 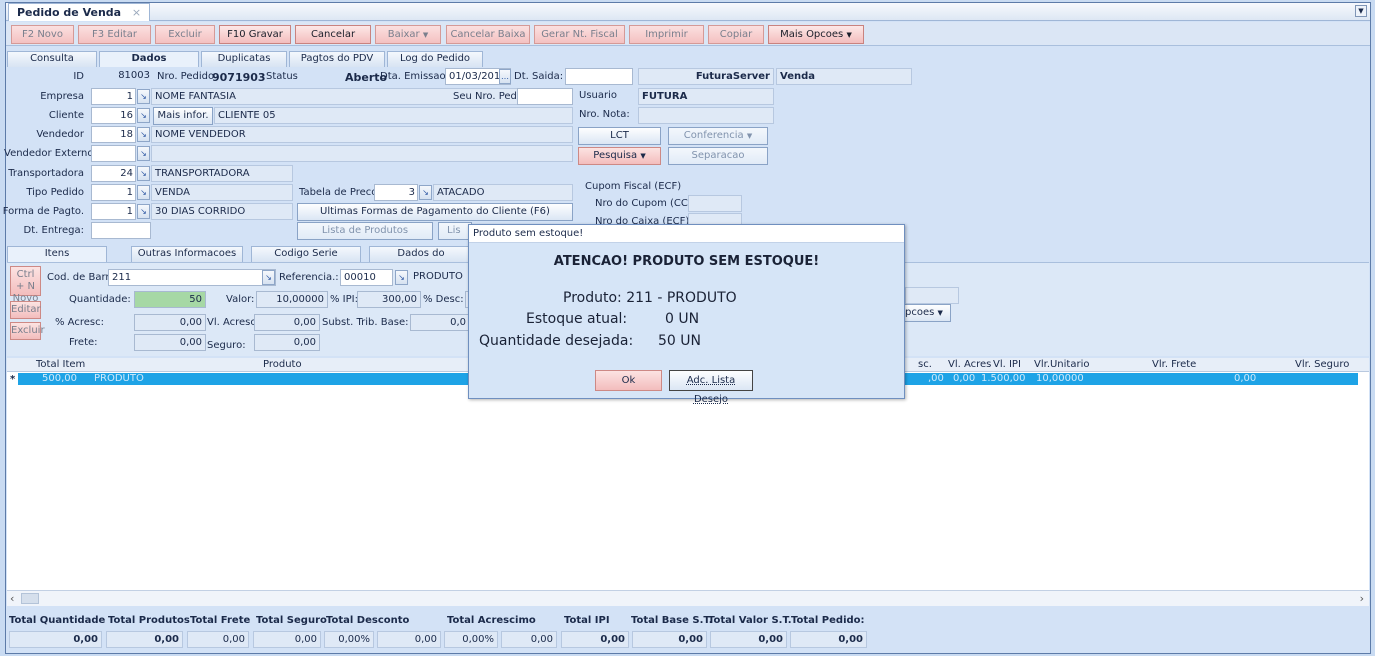 I want to click on lct-button: LCT, so click(x=619, y=136).